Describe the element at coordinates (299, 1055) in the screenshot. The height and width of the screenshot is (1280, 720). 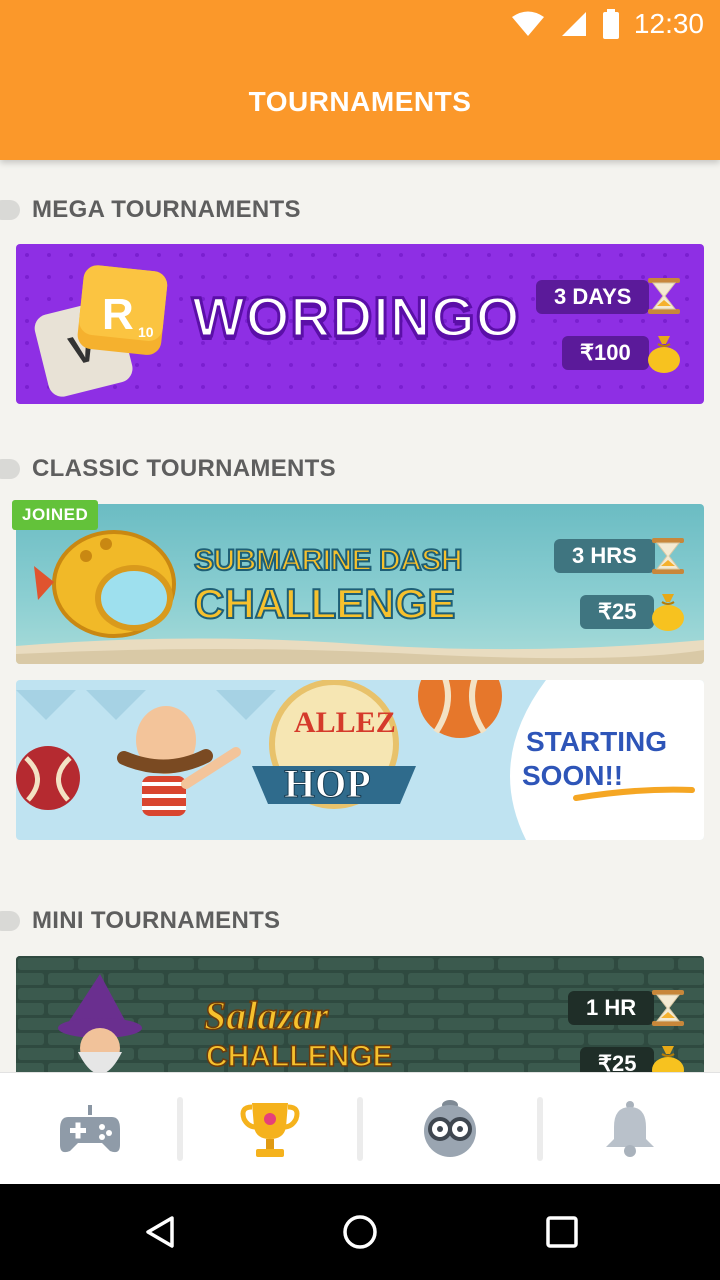
I see `salazar-title-line2: CHALLENGE` at that location.